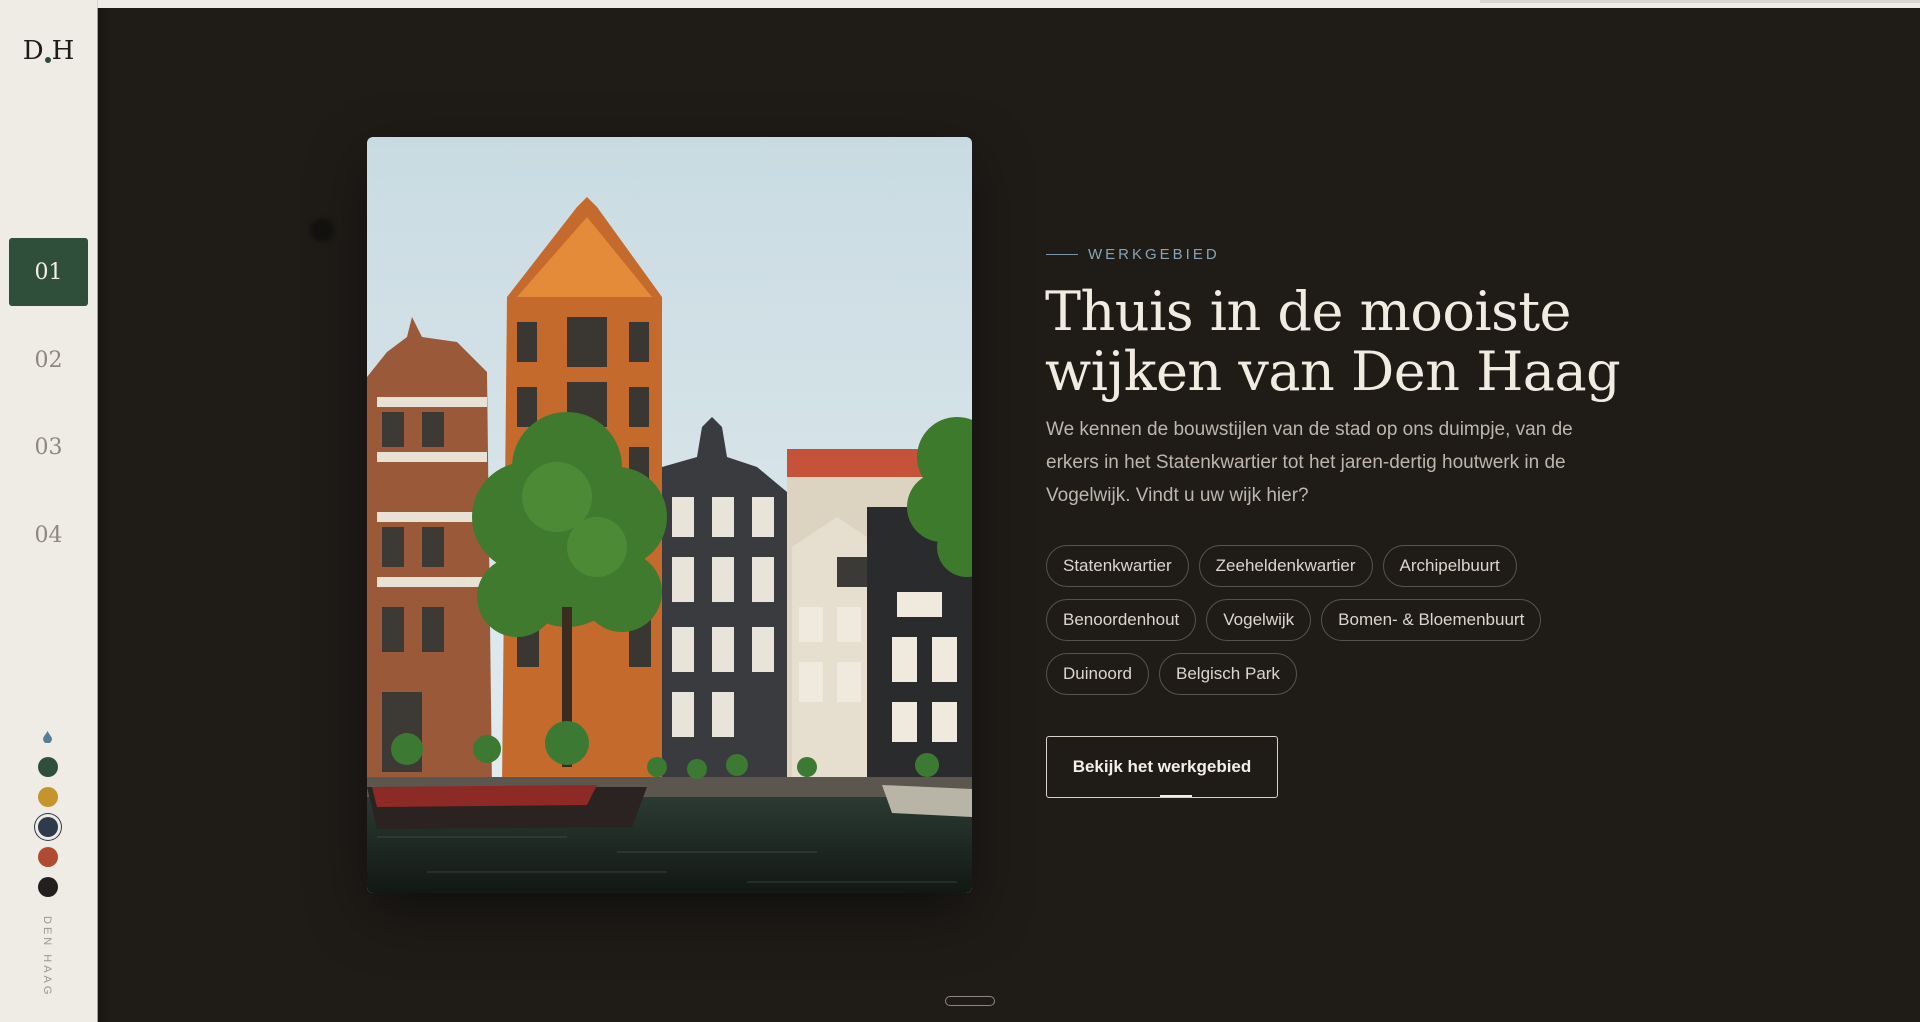 The height and width of the screenshot is (1022, 1920). What do you see at coordinates (1326, 674) in the screenshot?
I see `chip-row: Duinoord Belgisch Park` at bounding box center [1326, 674].